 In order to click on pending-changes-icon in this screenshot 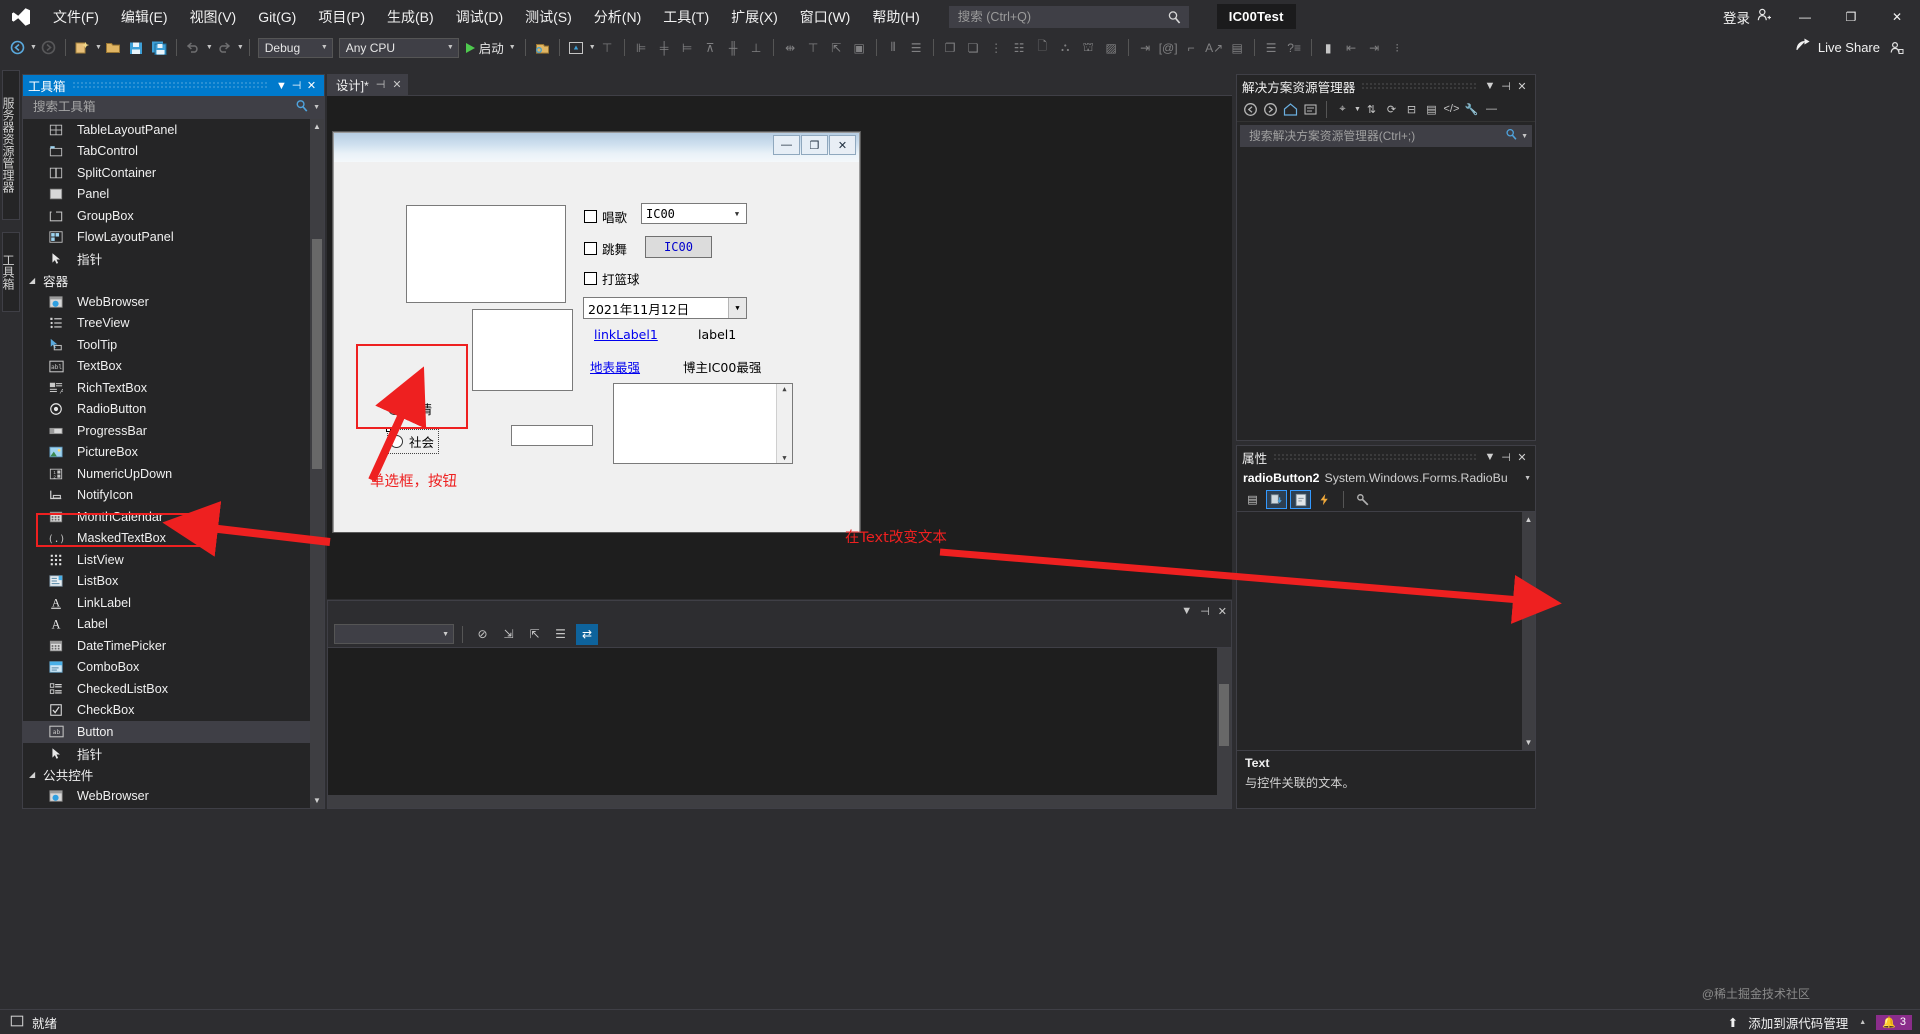, I will do `click(1310, 109)`.